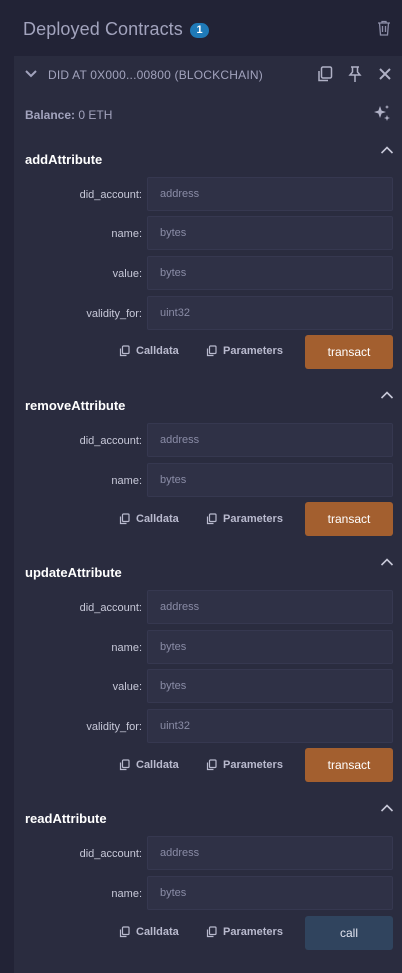 This screenshot has width=402, height=973. I want to click on function-title: updateAttribute, so click(73, 572).